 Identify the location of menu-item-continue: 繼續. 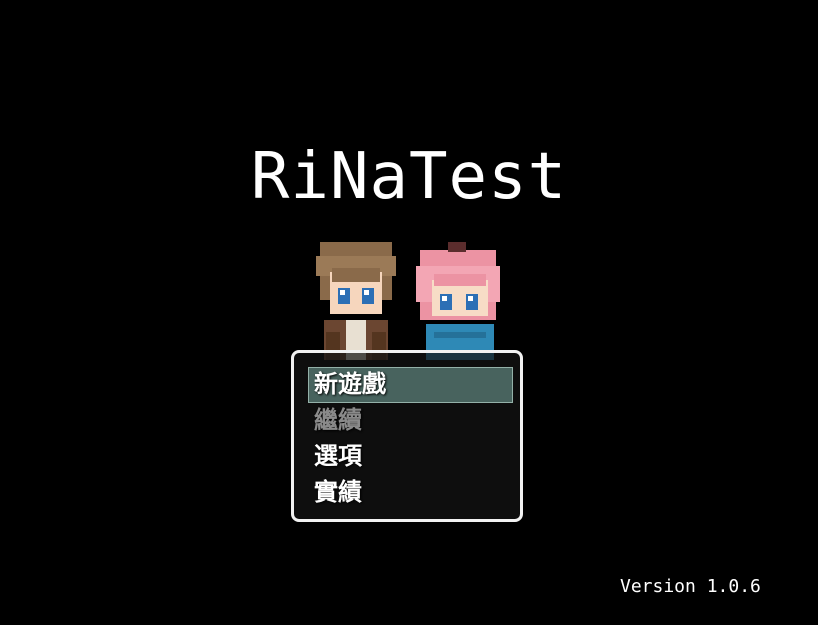
(338, 420).